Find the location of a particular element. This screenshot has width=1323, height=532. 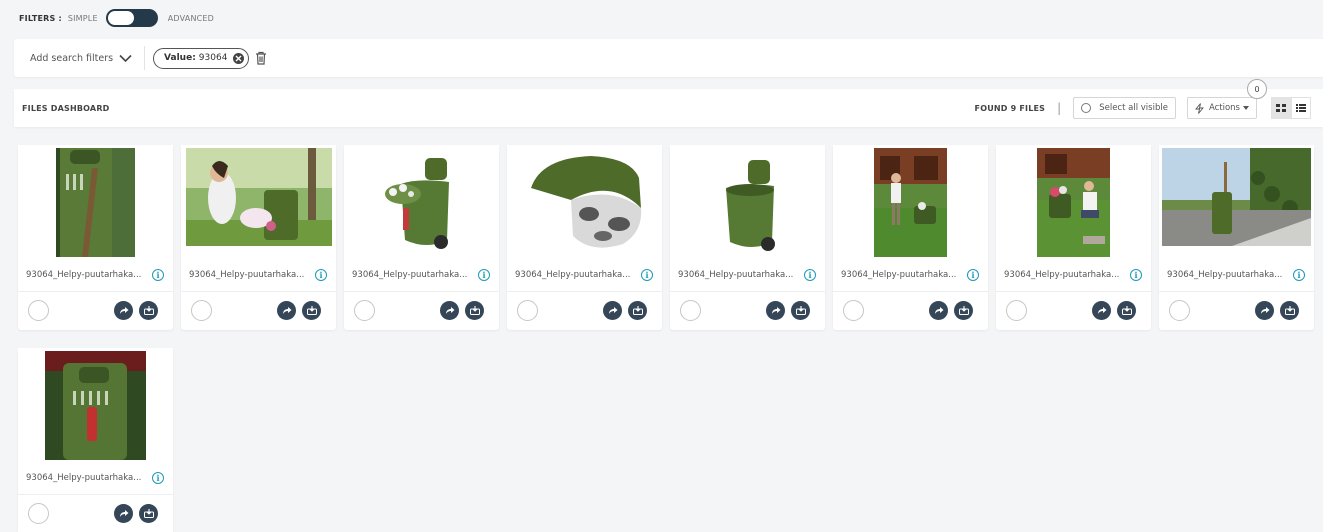

add-search-filters-button: Add search filters is located at coordinates (80, 58).